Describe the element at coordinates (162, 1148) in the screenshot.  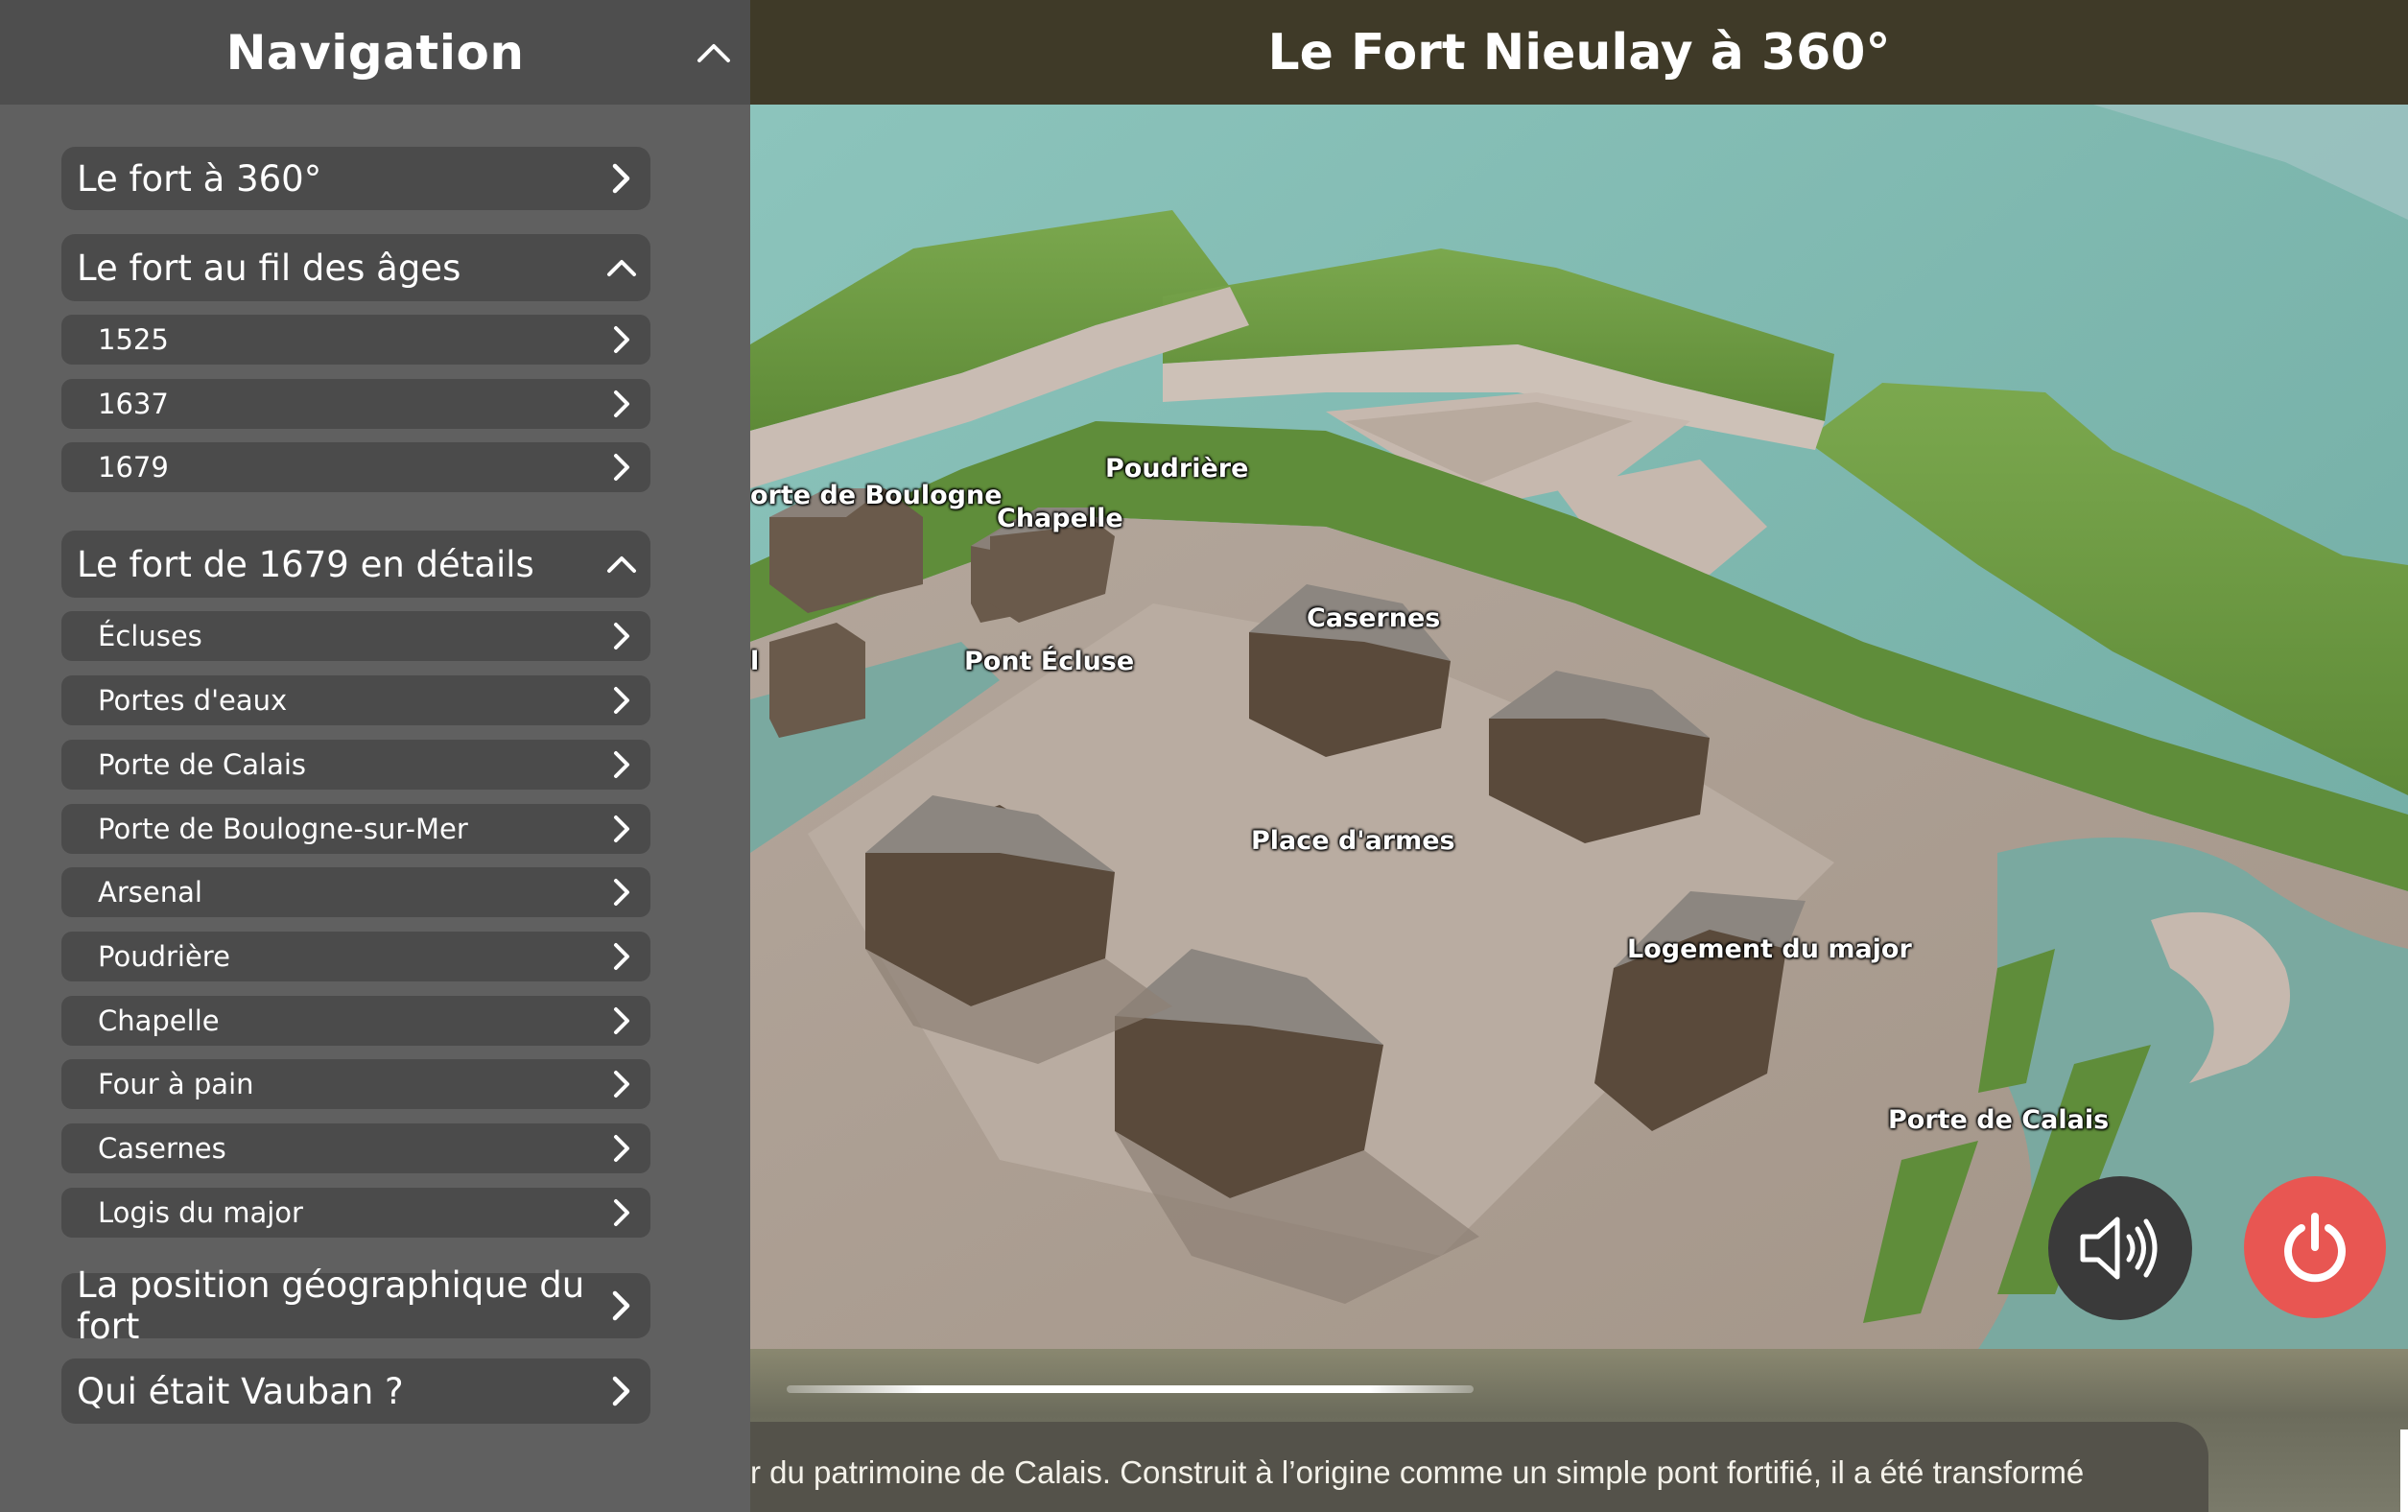
I see `nav-item-label: Casernes` at that location.